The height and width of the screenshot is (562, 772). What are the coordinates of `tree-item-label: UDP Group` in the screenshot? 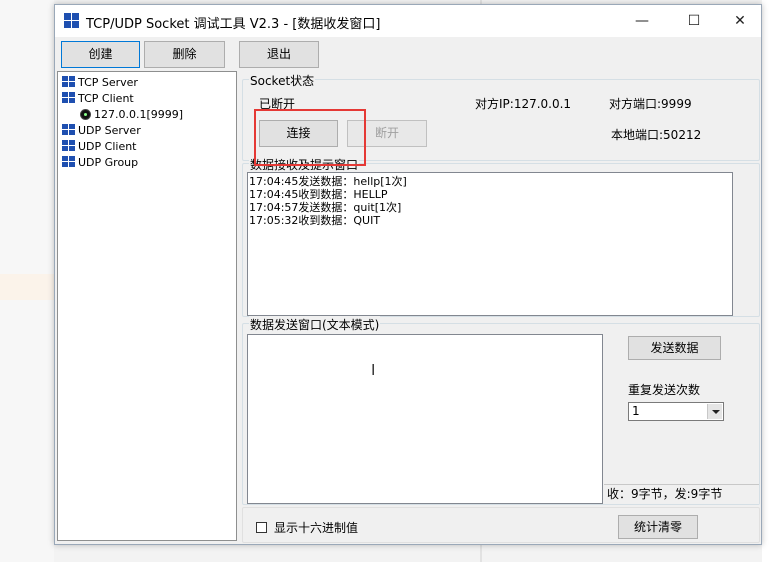 It's located at (108, 162).